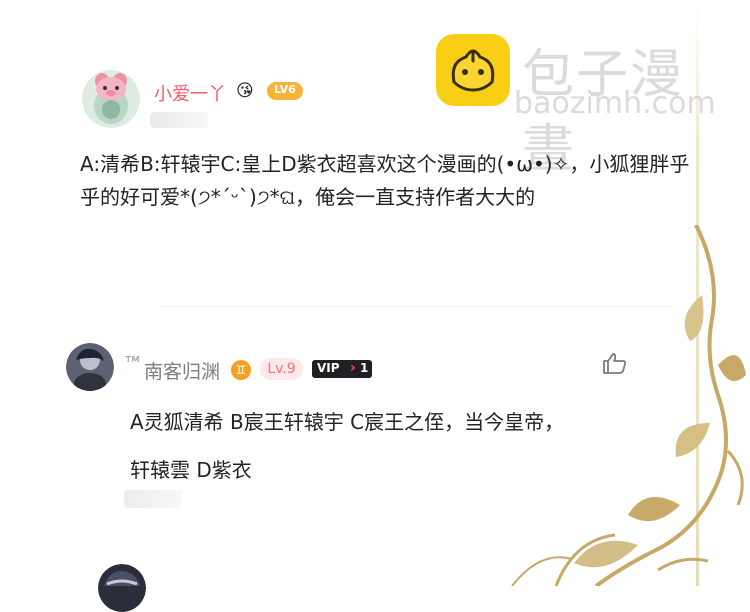 The image size is (750, 612). I want to click on blurred-timestamp, so click(153, 499).